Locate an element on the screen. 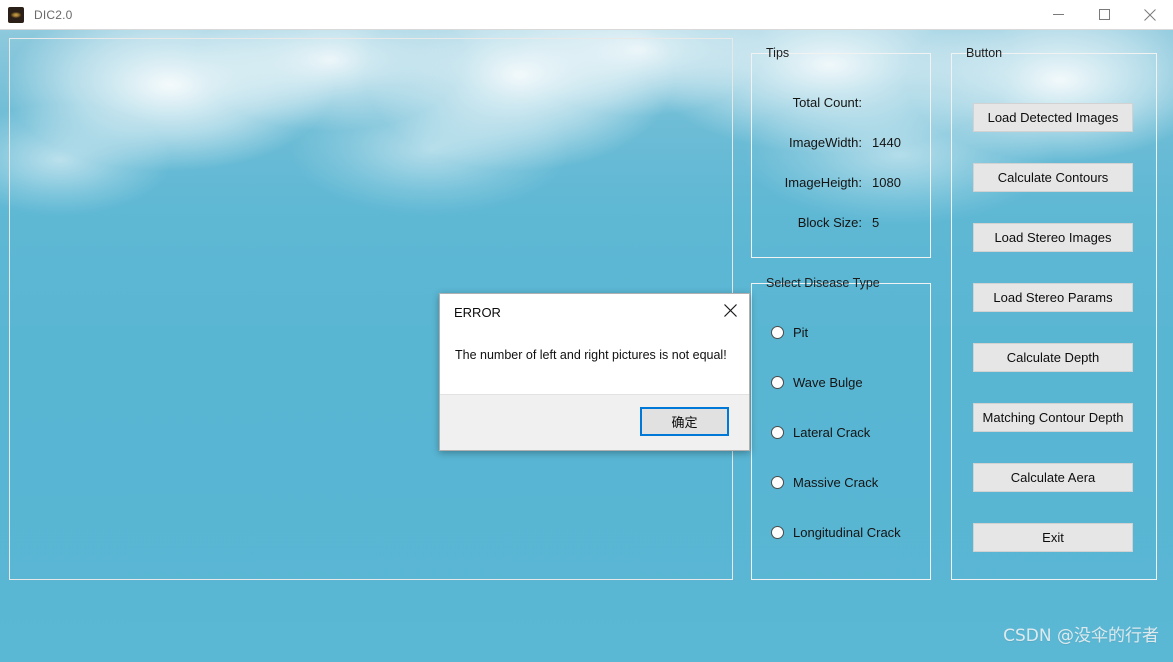  tips-row-label: ImageWidth: is located at coordinates (825, 142).